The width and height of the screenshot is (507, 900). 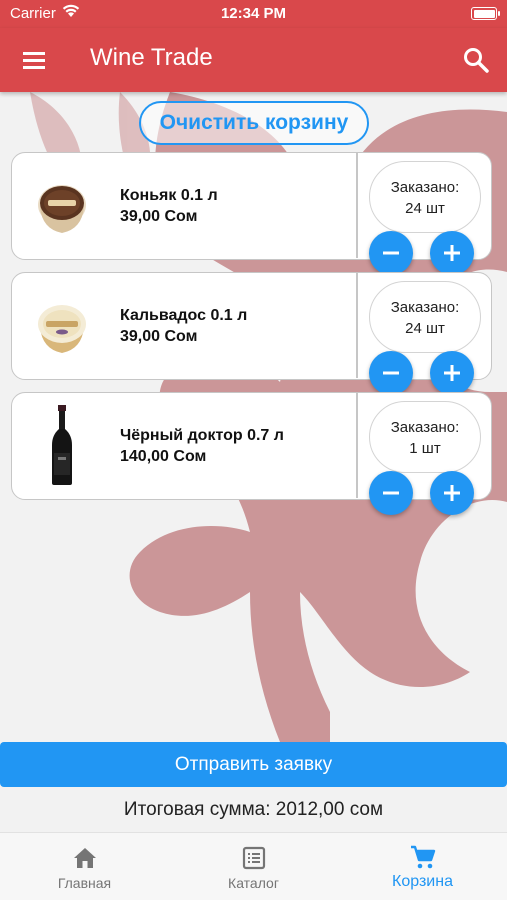 I want to click on status-time: 12:34 PM, so click(x=253, y=13).